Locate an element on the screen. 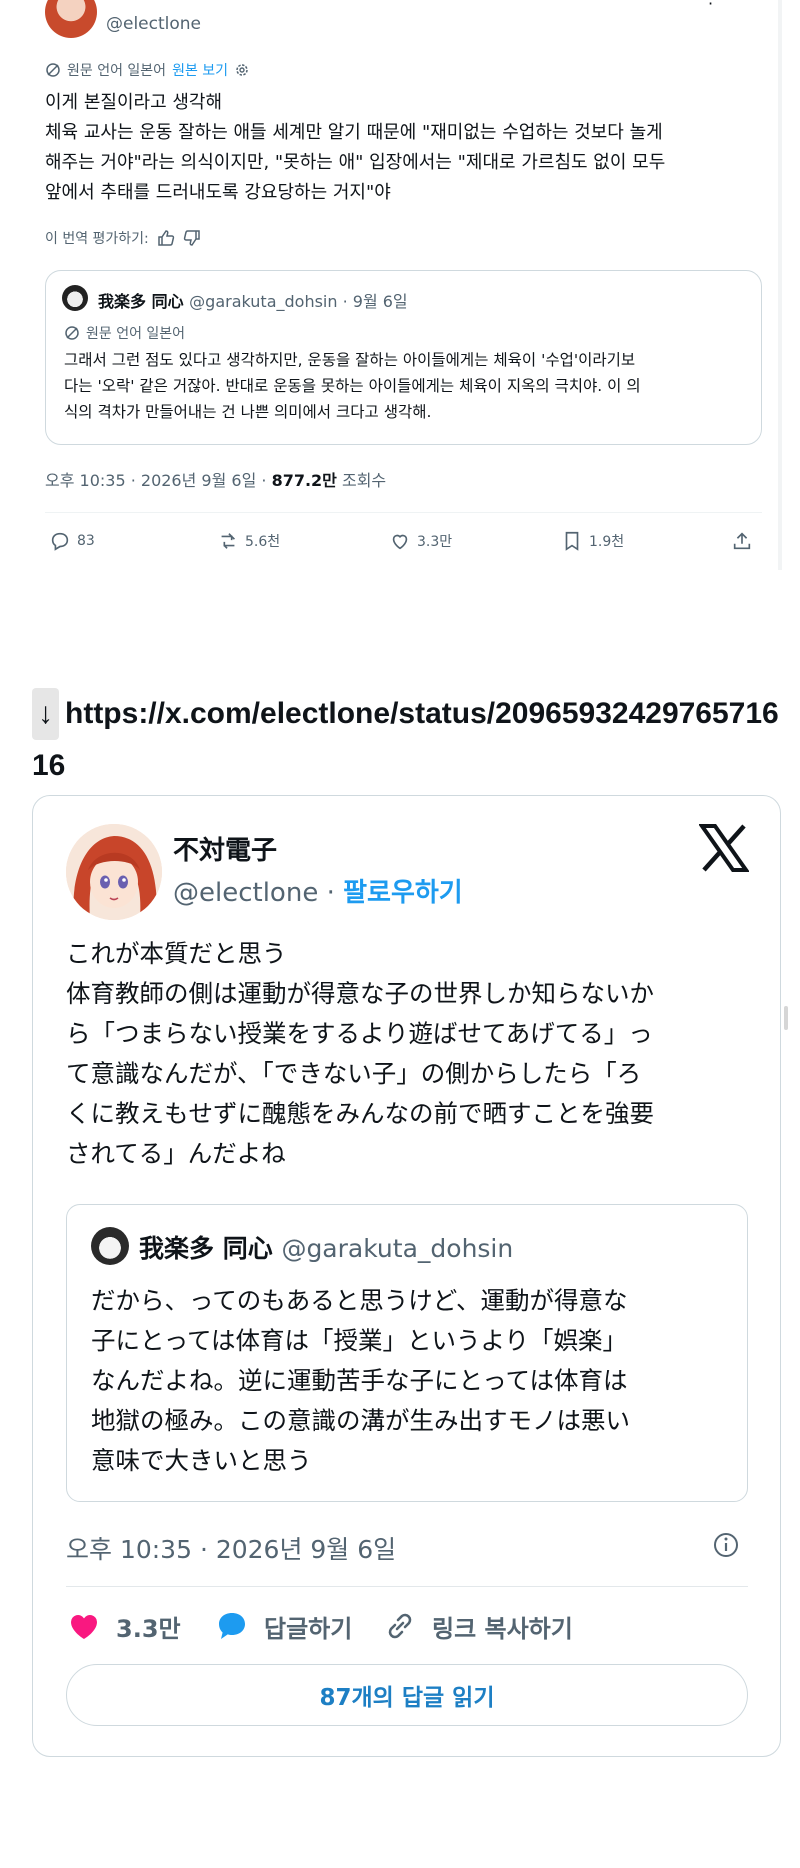  translation-note: 원문 언어 일본어 원본 보기 is located at coordinates (147, 70).